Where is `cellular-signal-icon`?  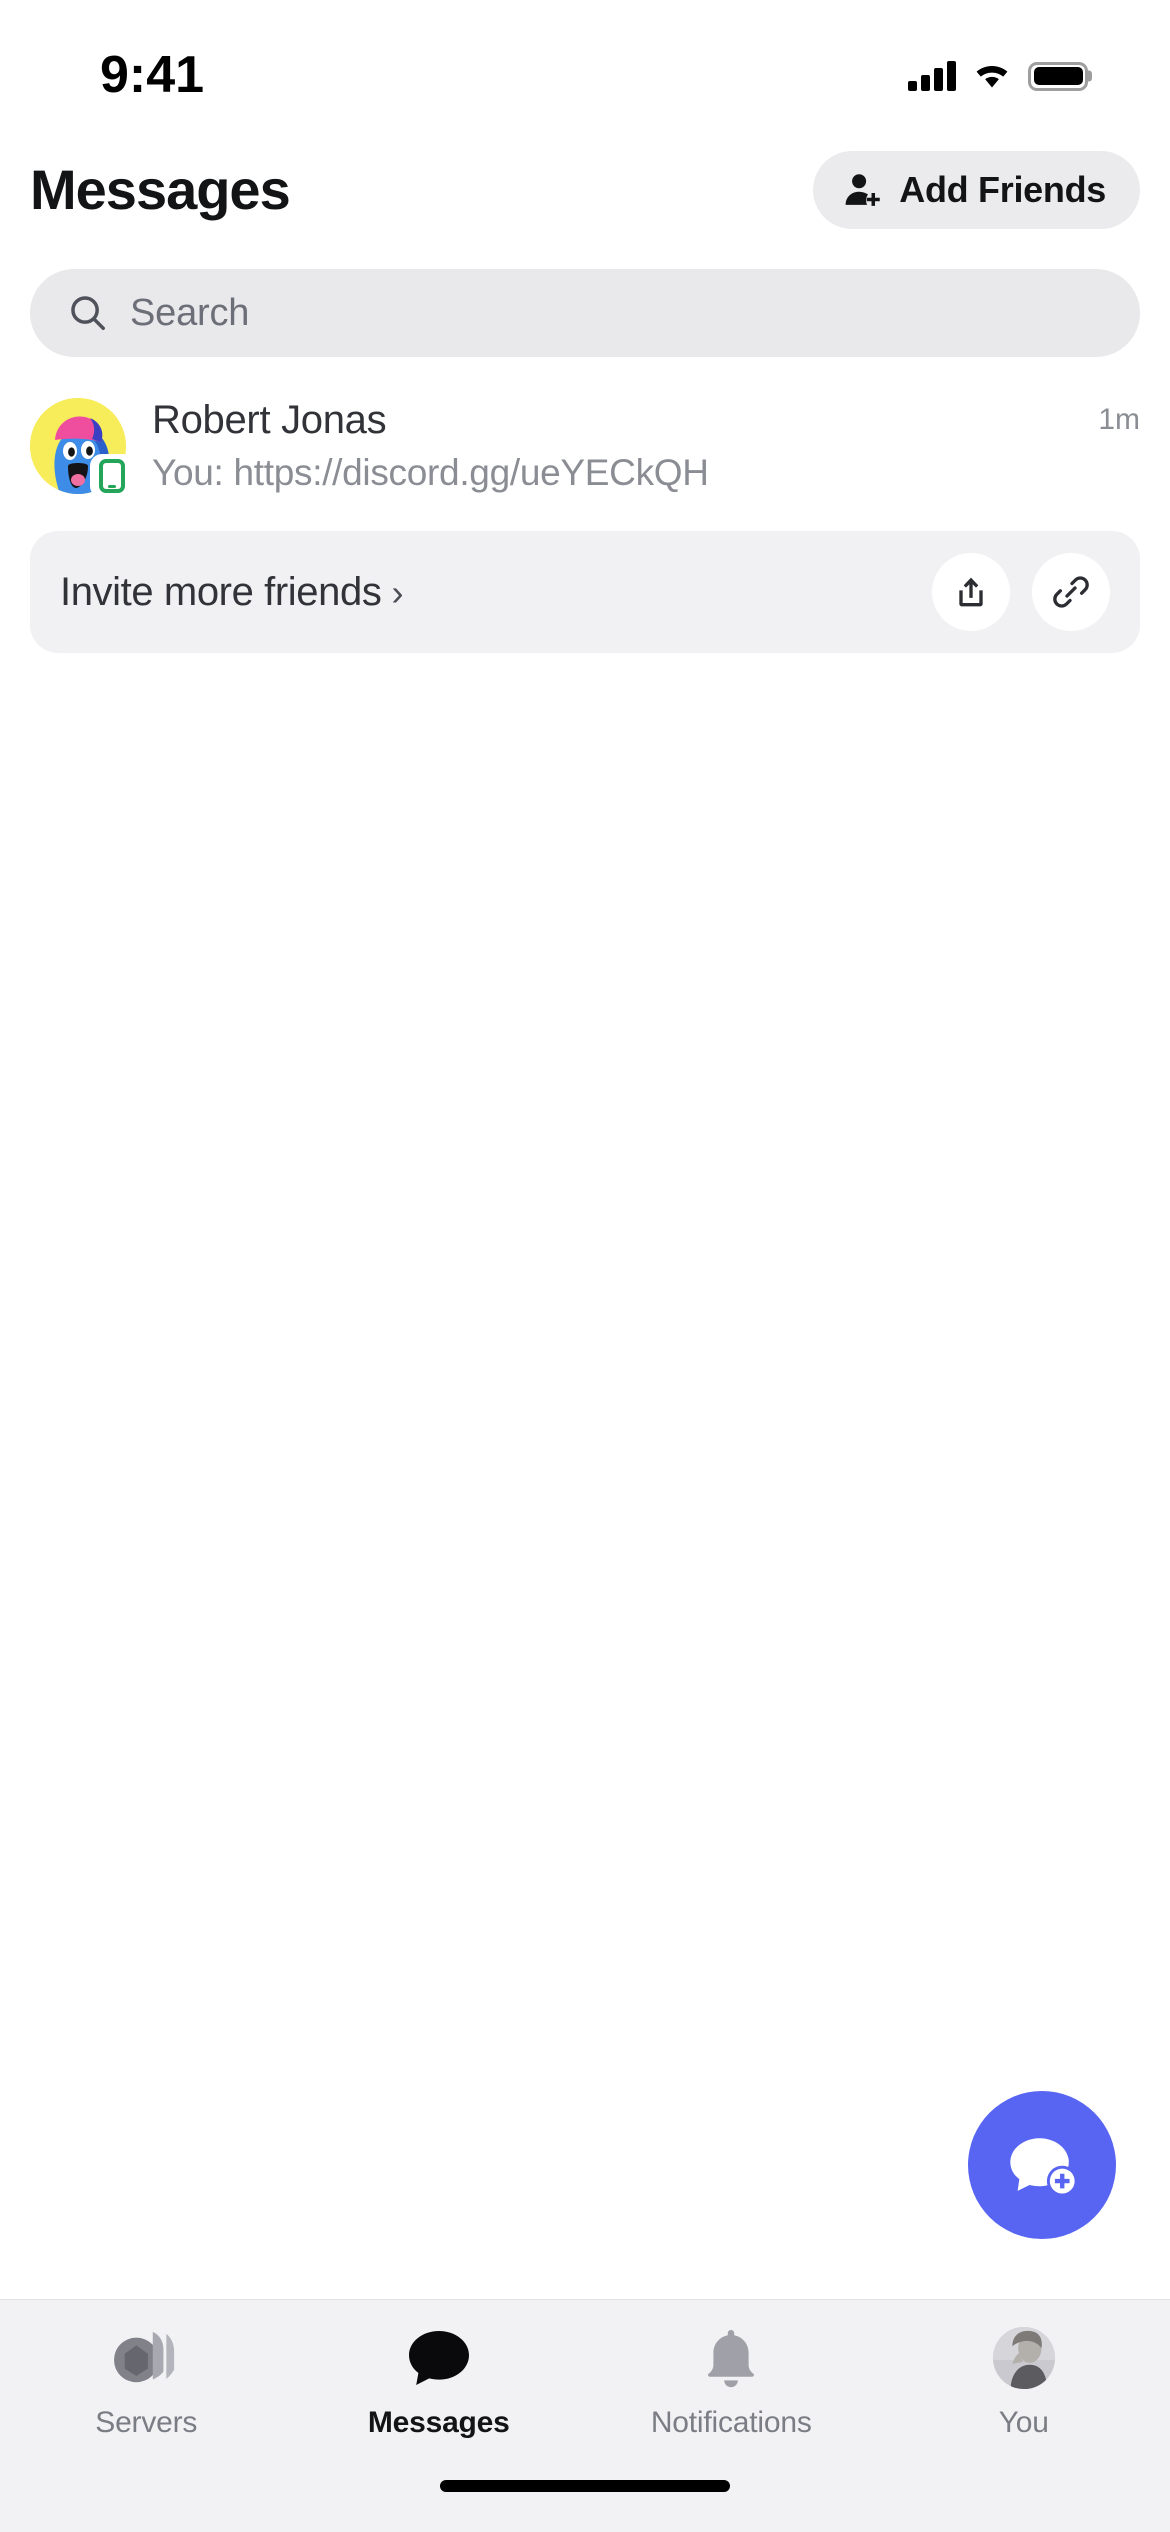
cellular-signal-icon is located at coordinates (932, 76).